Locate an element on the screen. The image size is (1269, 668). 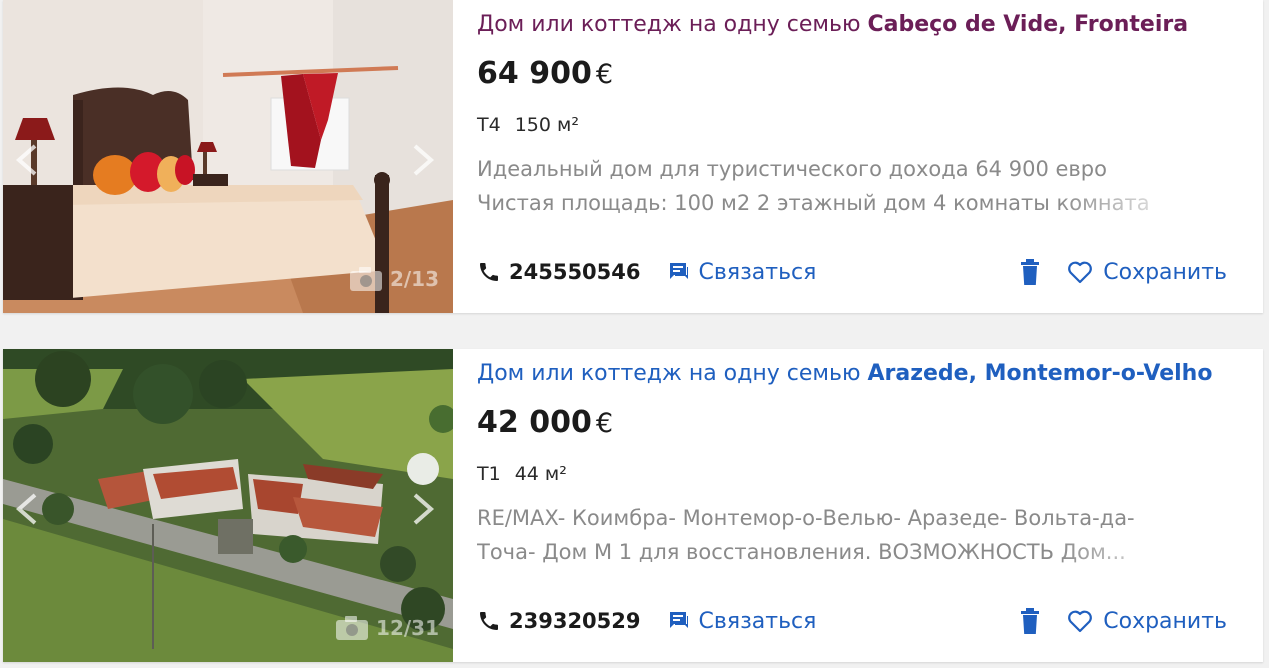
listing-price: 64 900 € is located at coordinates (545, 73).